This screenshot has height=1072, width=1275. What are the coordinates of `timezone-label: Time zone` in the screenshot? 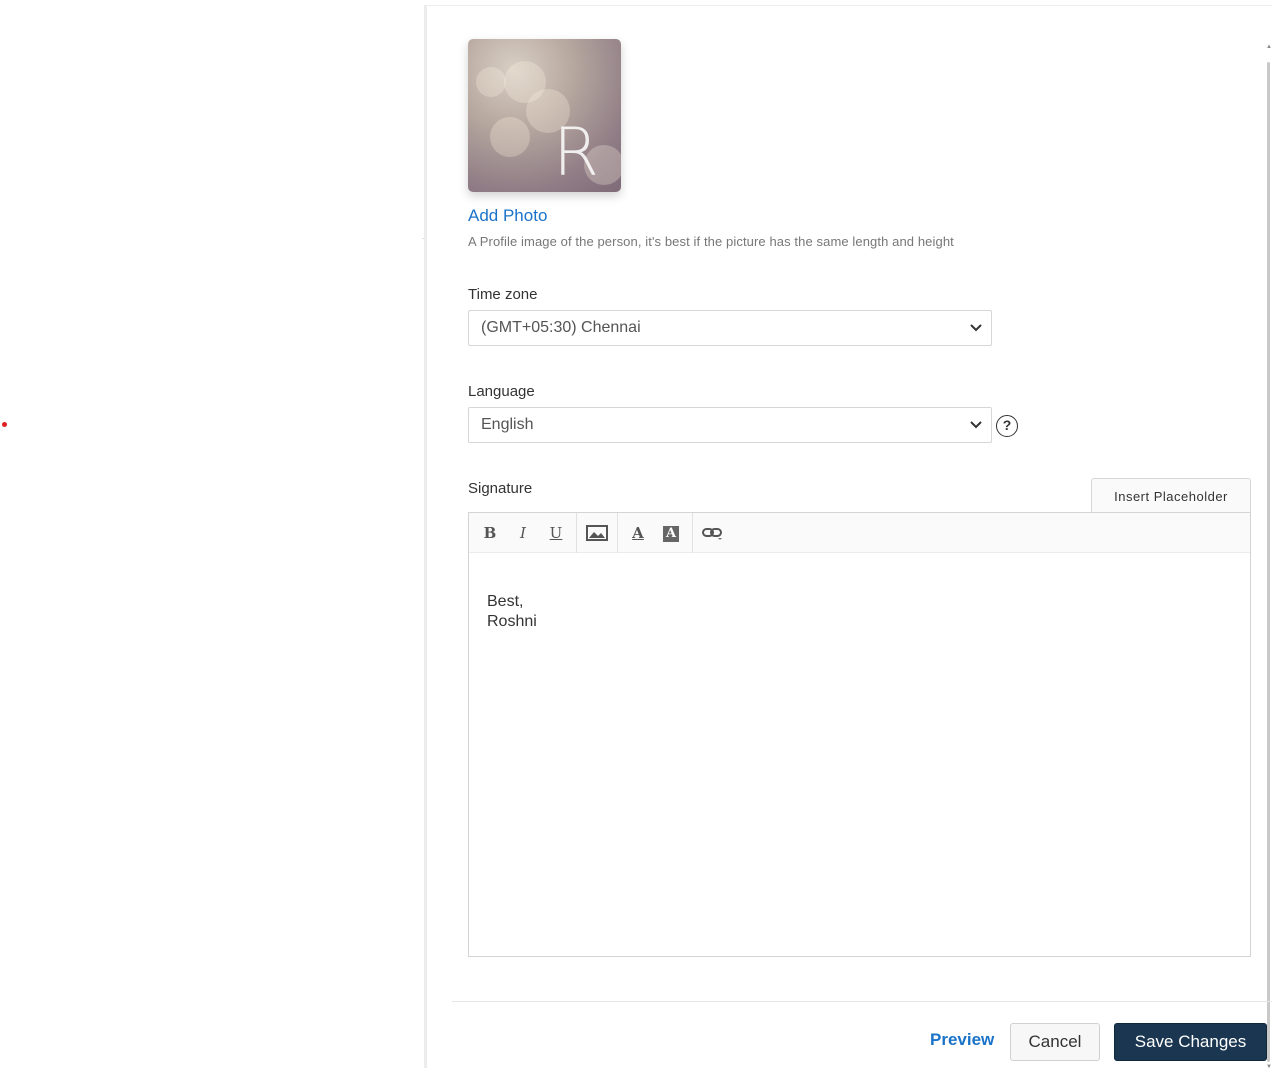 It's located at (503, 294).